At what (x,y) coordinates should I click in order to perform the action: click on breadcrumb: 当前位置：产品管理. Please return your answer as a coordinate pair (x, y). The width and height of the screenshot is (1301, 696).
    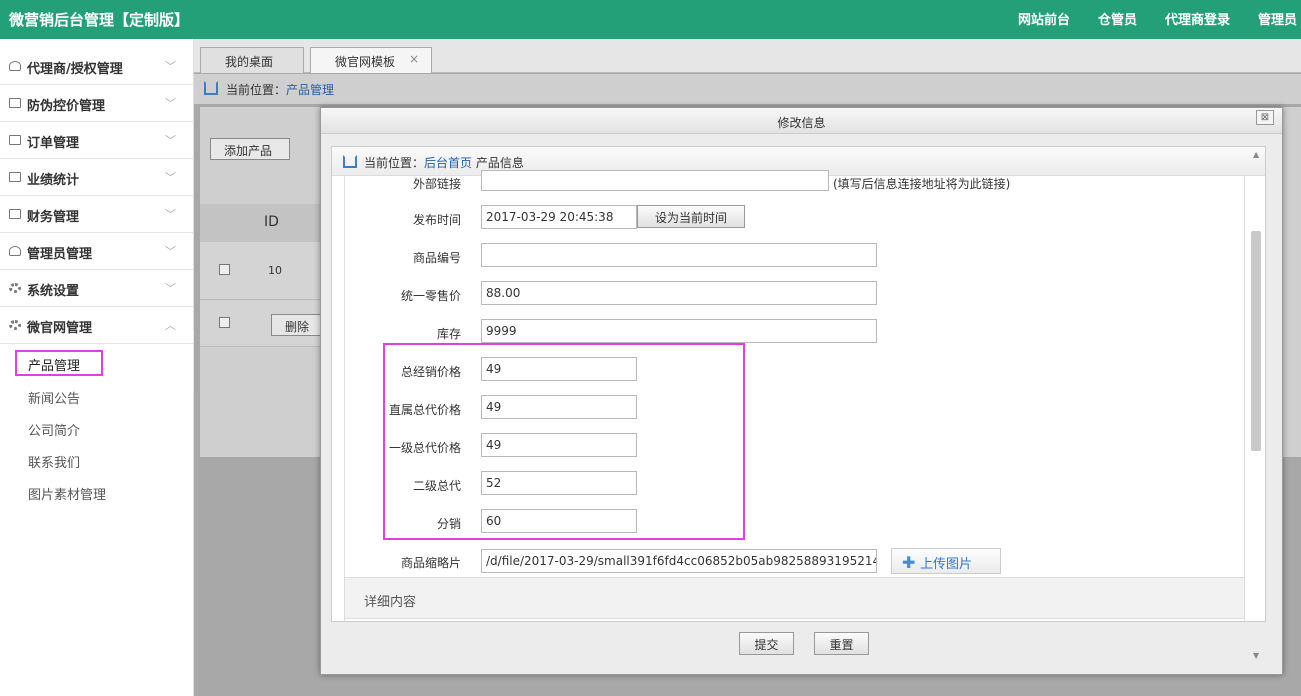
    Looking at the image, I should click on (747, 89).